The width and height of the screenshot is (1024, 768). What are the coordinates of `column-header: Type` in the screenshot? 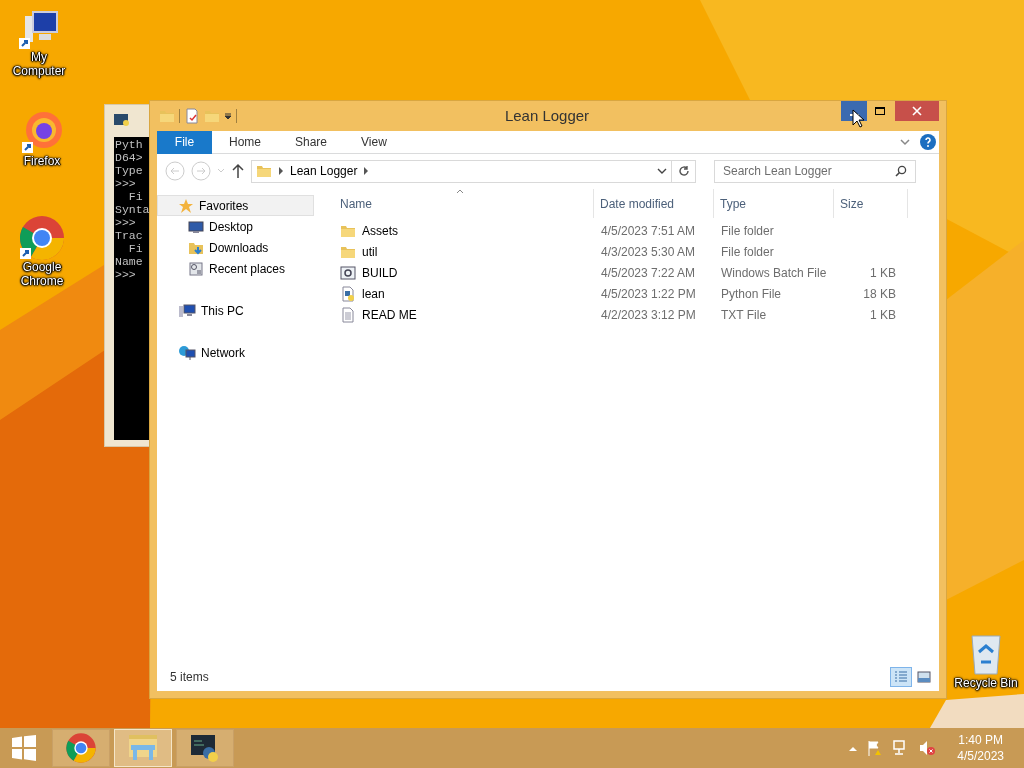 It's located at (774, 203).